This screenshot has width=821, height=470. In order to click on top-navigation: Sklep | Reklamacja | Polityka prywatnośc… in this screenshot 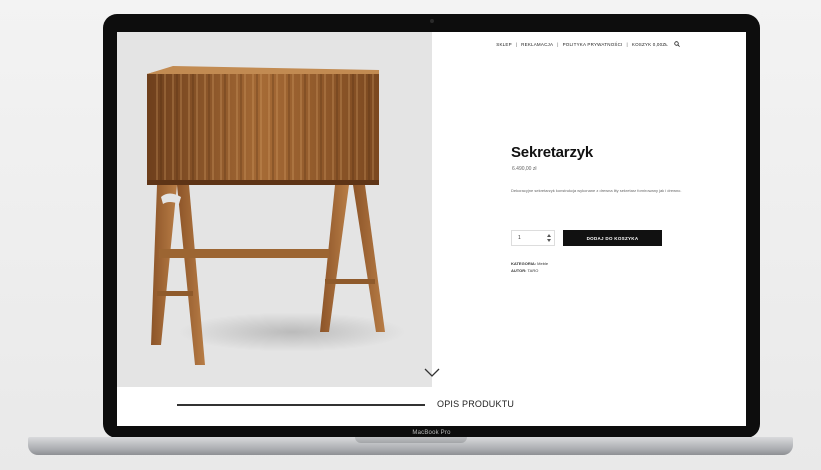, I will do `click(588, 44)`.